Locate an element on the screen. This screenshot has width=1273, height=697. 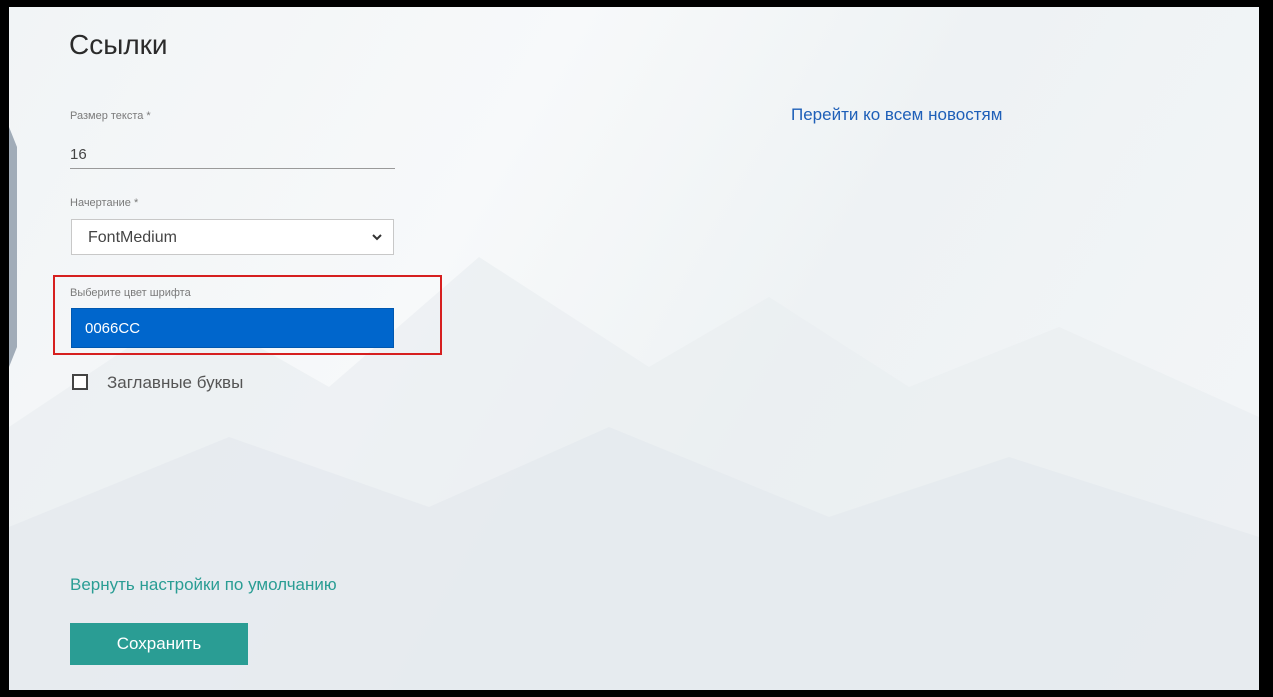
save-button: Сохранить is located at coordinates (159, 644).